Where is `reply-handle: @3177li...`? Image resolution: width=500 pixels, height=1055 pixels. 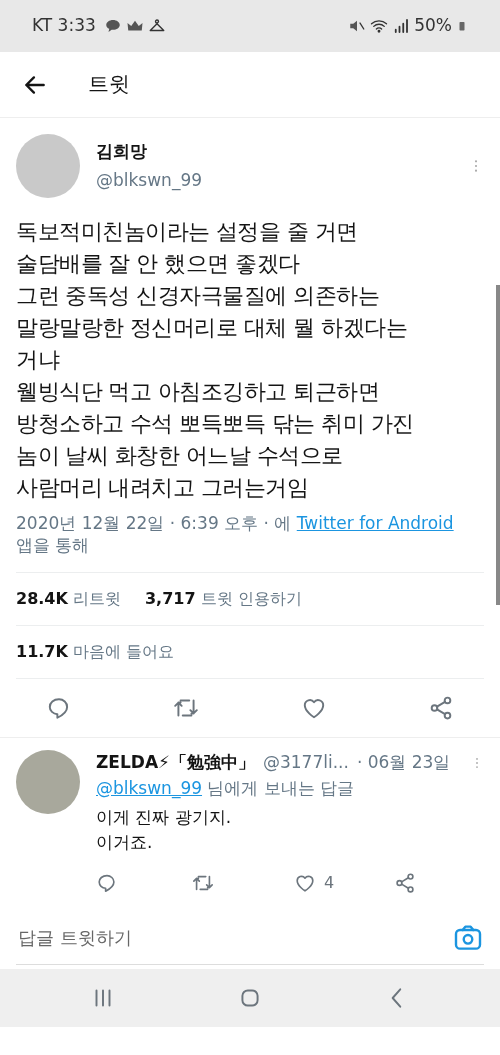 reply-handle: @3177li... is located at coordinates (306, 762).